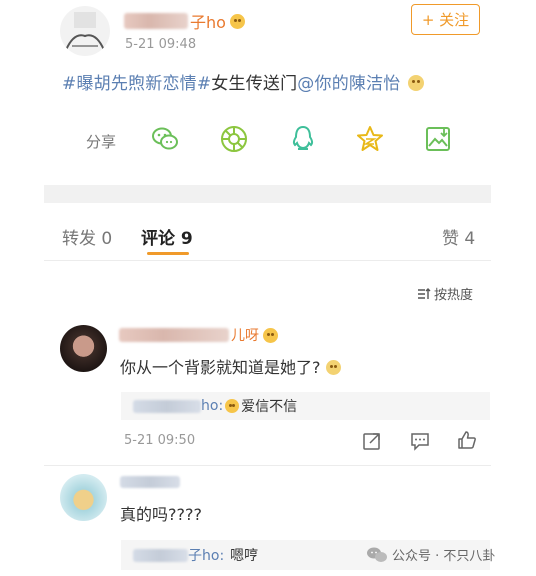  I want to click on comment-text: 真的吗????, so click(161, 514).